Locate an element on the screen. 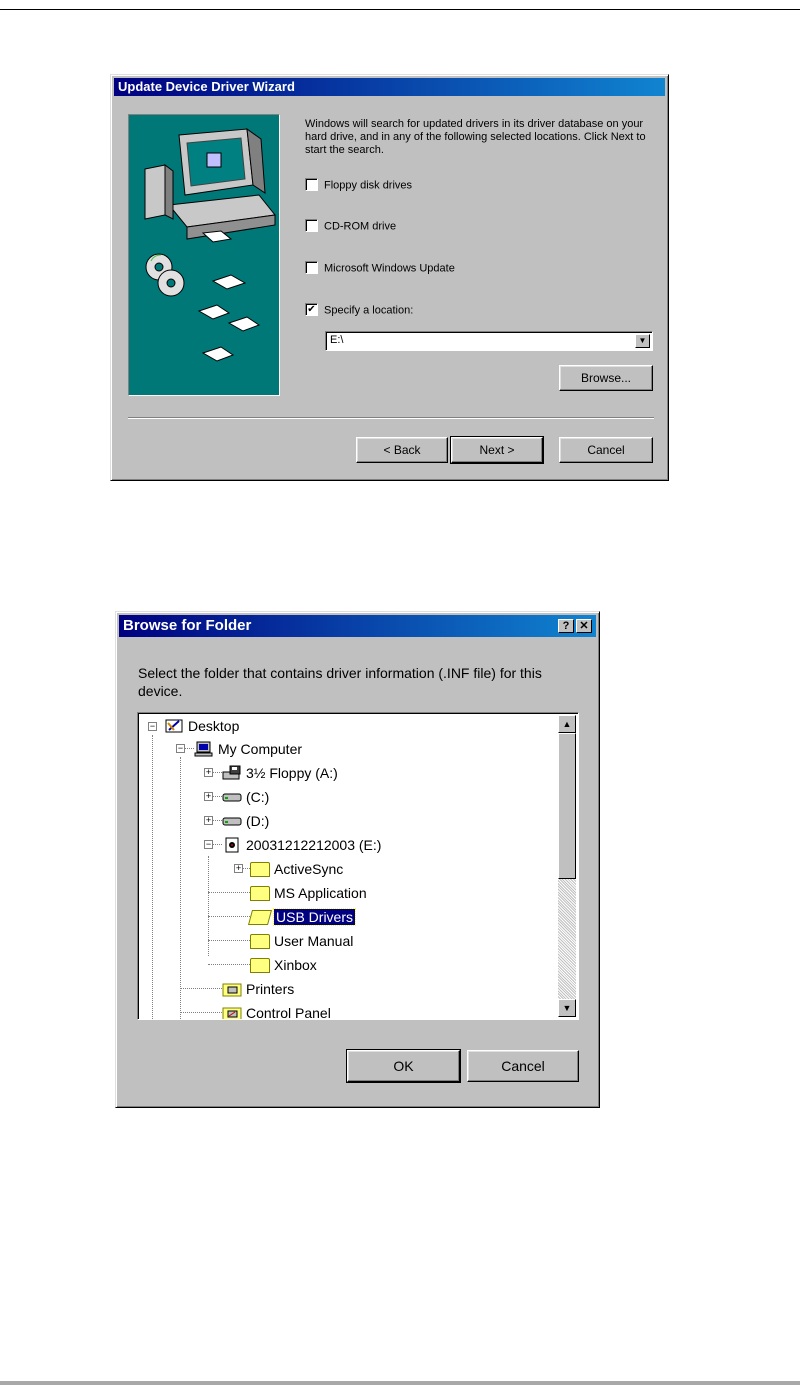 The height and width of the screenshot is (1386, 800). back-button: < Back is located at coordinates (402, 450).